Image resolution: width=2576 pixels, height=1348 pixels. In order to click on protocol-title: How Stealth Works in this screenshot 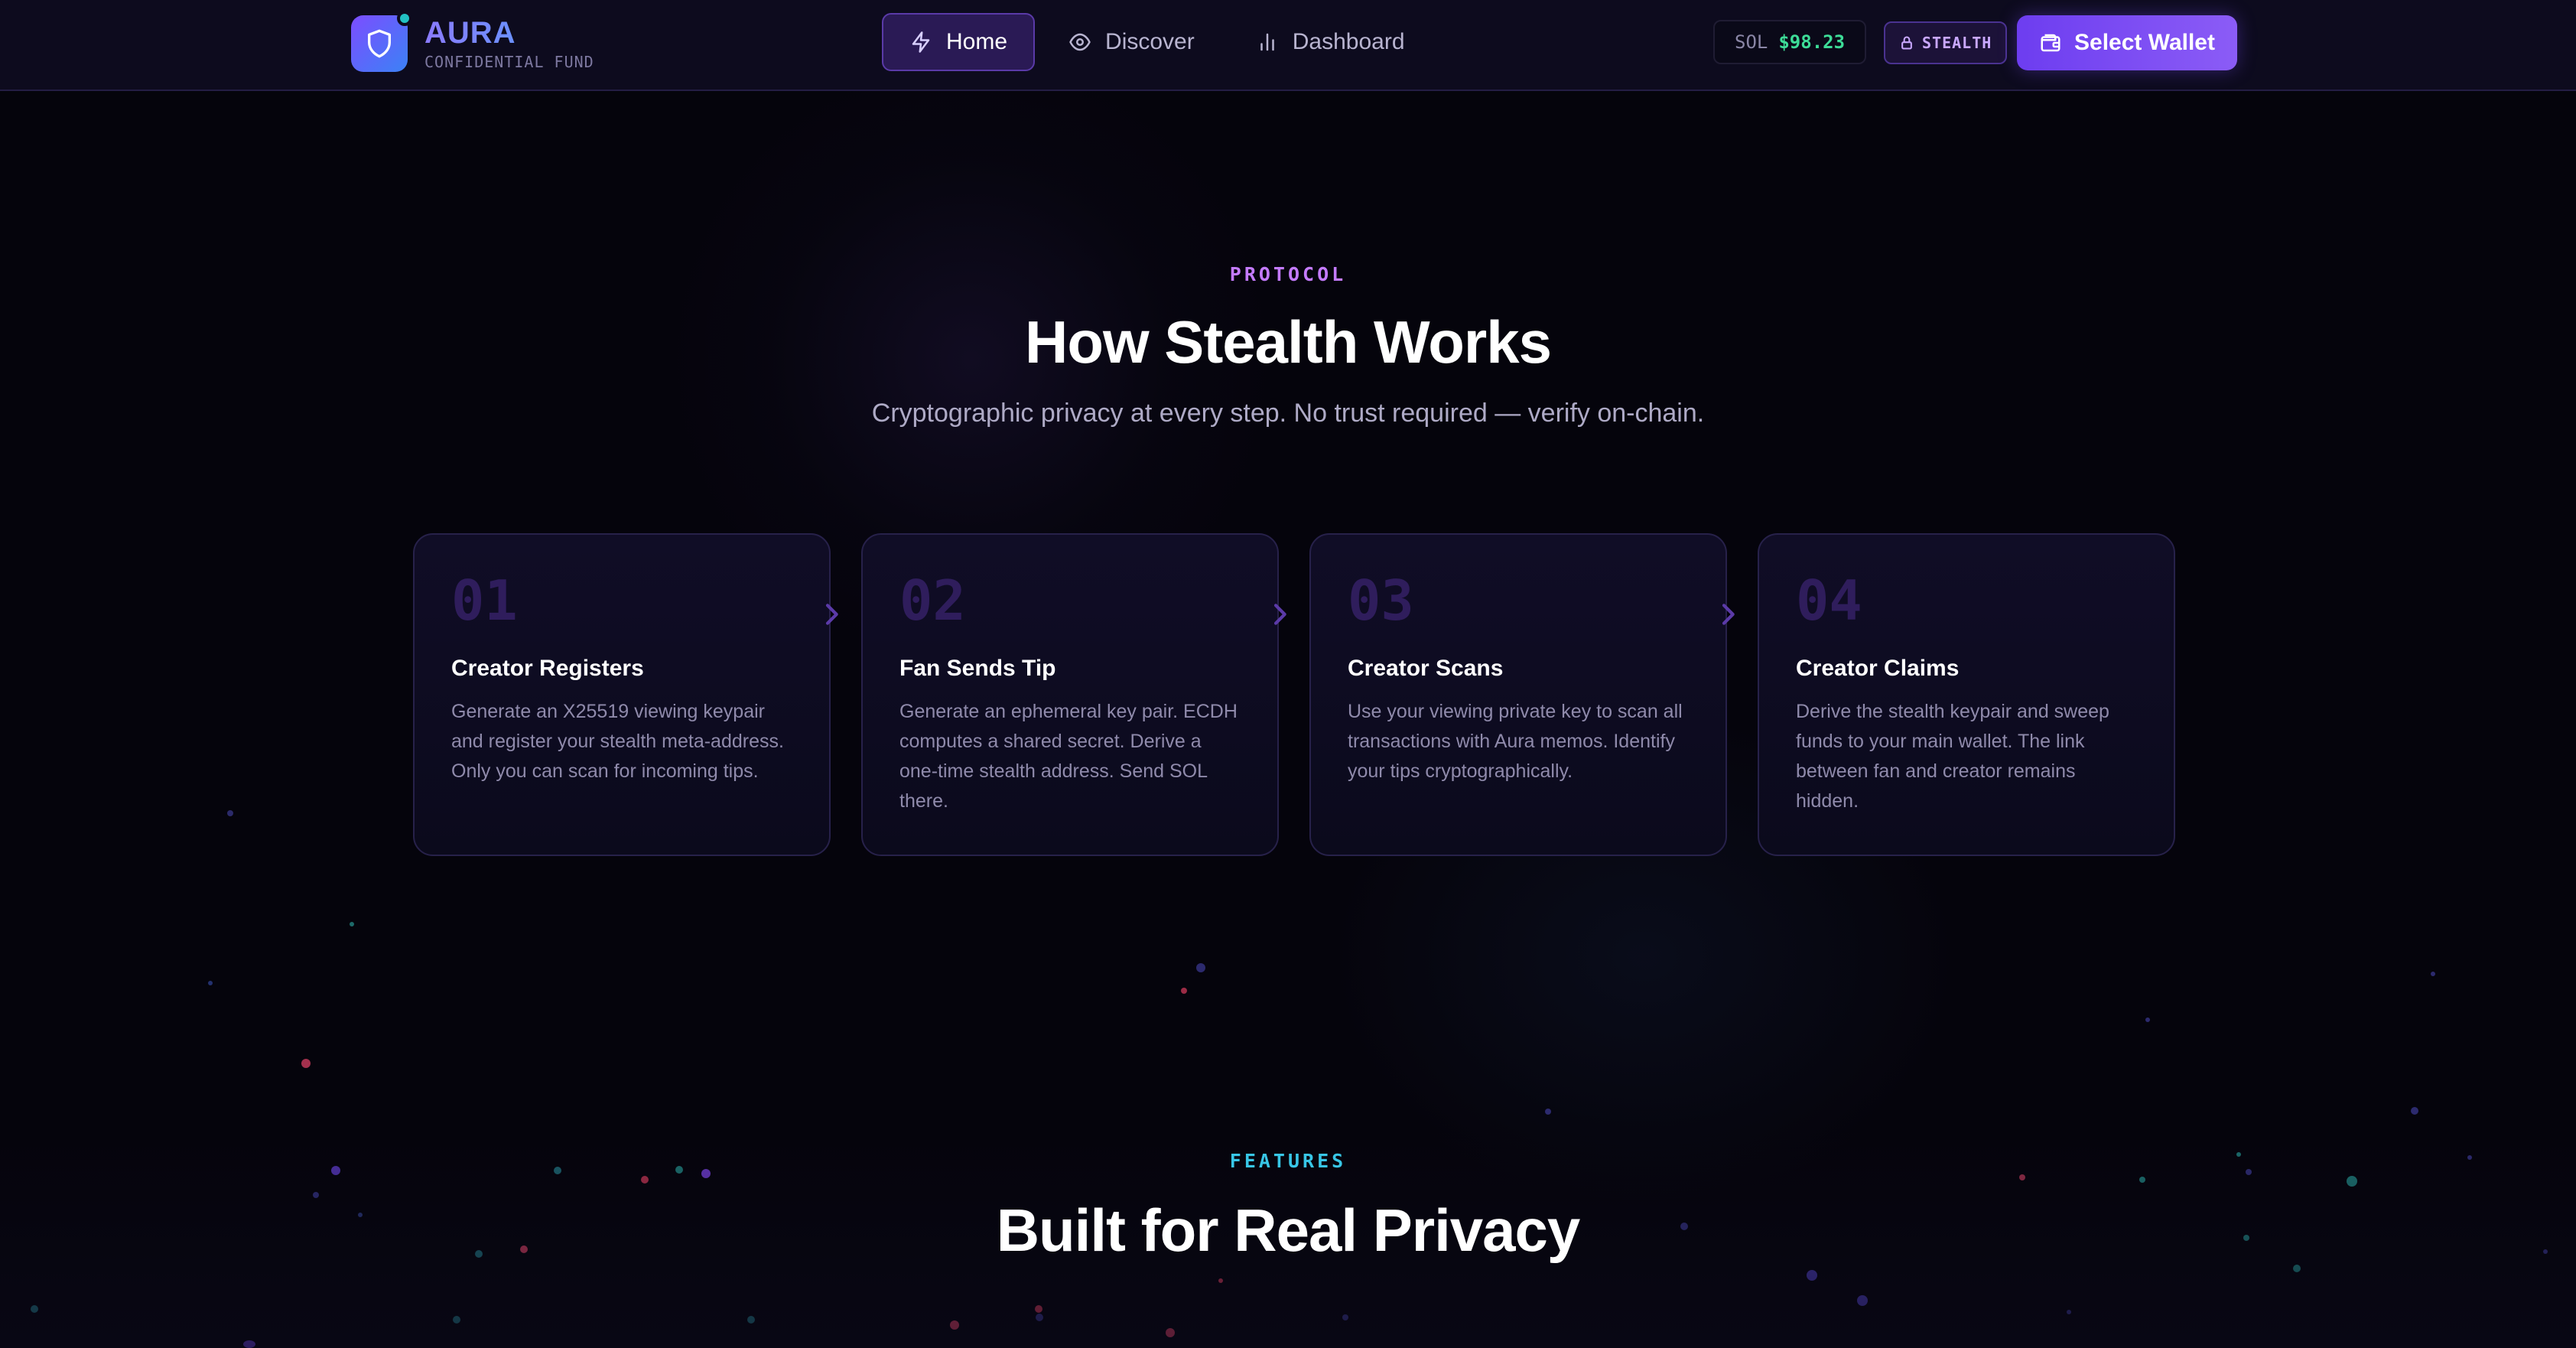, I will do `click(1288, 342)`.